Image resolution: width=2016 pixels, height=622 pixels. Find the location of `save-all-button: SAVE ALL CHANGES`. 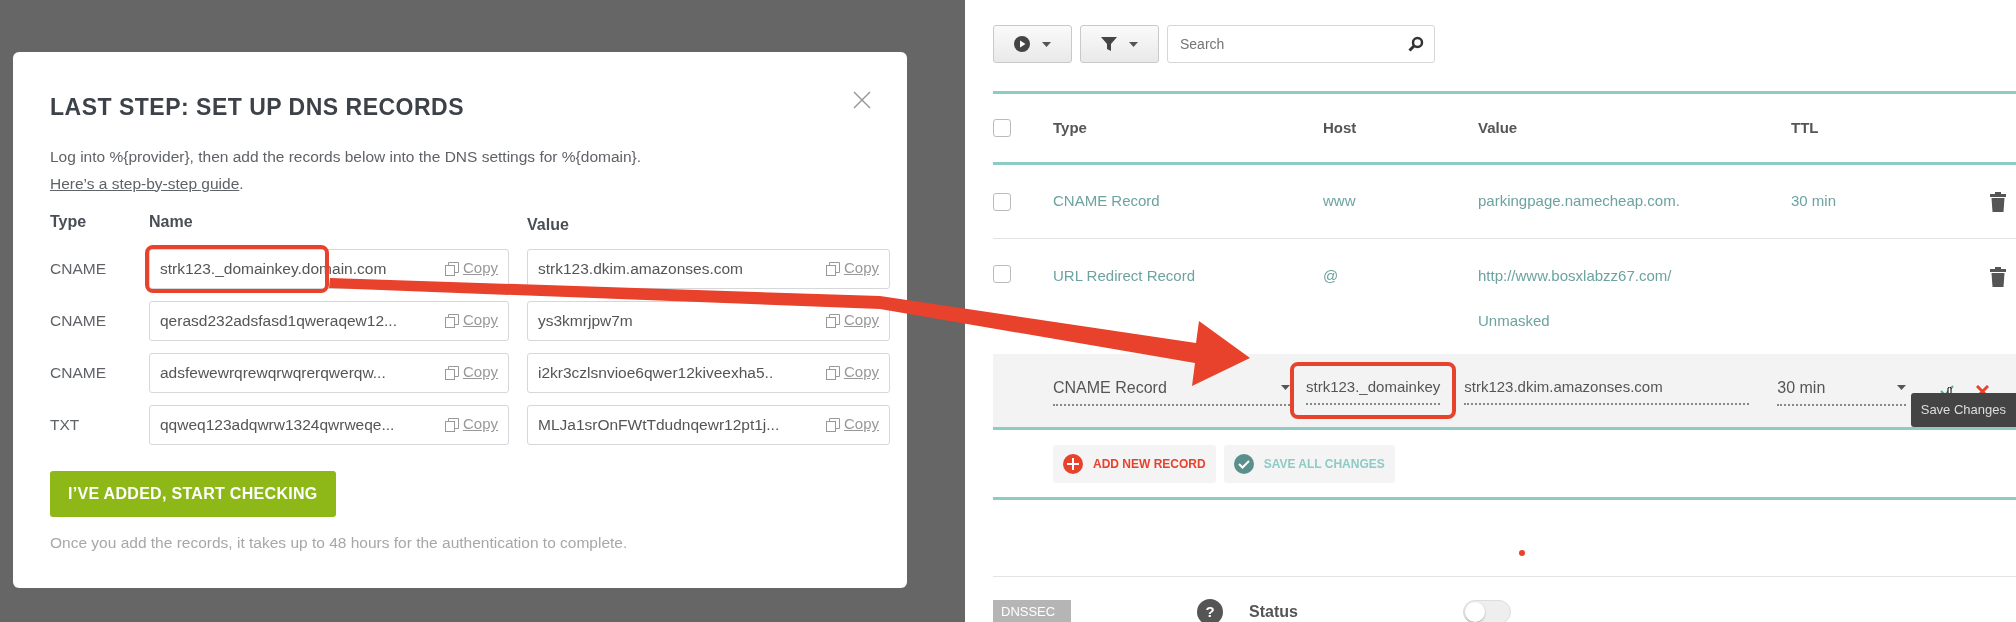

save-all-button: SAVE ALL CHANGES is located at coordinates (1309, 463).